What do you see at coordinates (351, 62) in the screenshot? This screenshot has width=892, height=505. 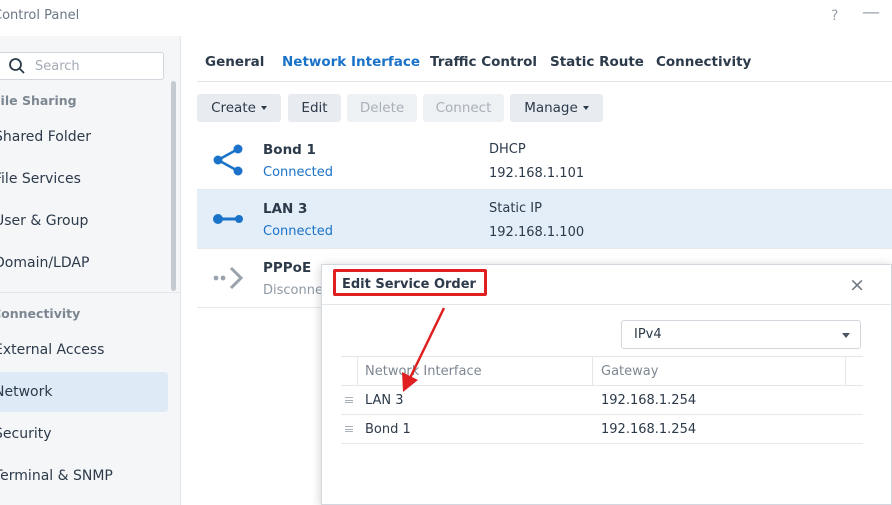 I see `tab-network-interface: Network Interface` at bounding box center [351, 62].